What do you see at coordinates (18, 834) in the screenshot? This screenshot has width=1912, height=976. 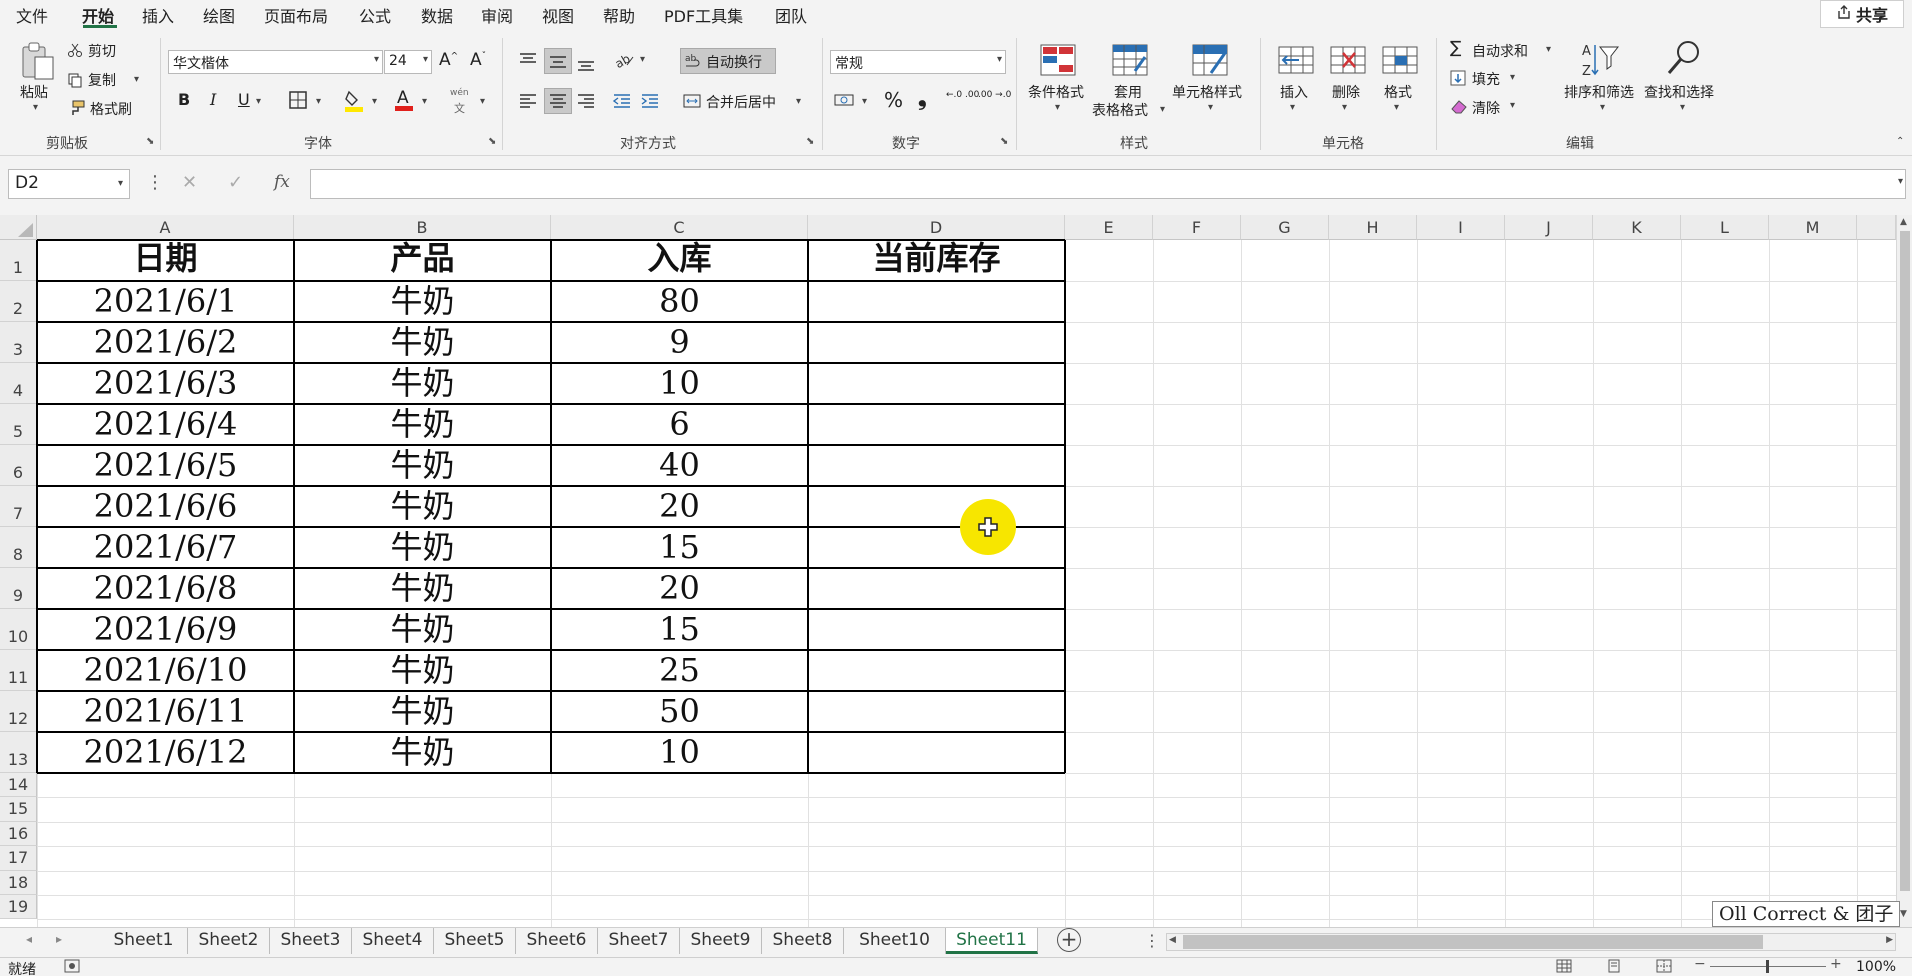 I see `row-header-16: 16` at bounding box center [18, 834].